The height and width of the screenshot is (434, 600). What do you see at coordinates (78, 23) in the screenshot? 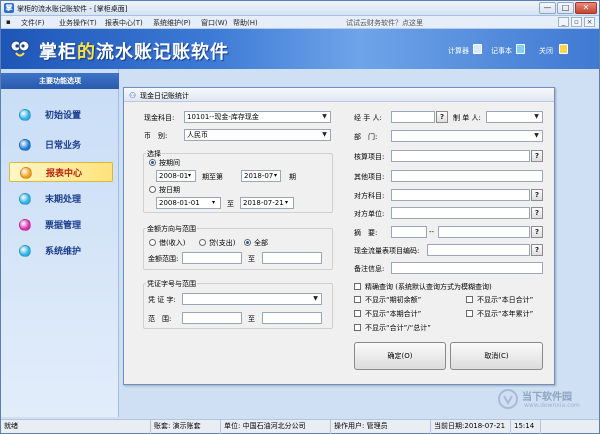
I see `menu-business: 业务操作(T)` at bounding box center [78, 23].